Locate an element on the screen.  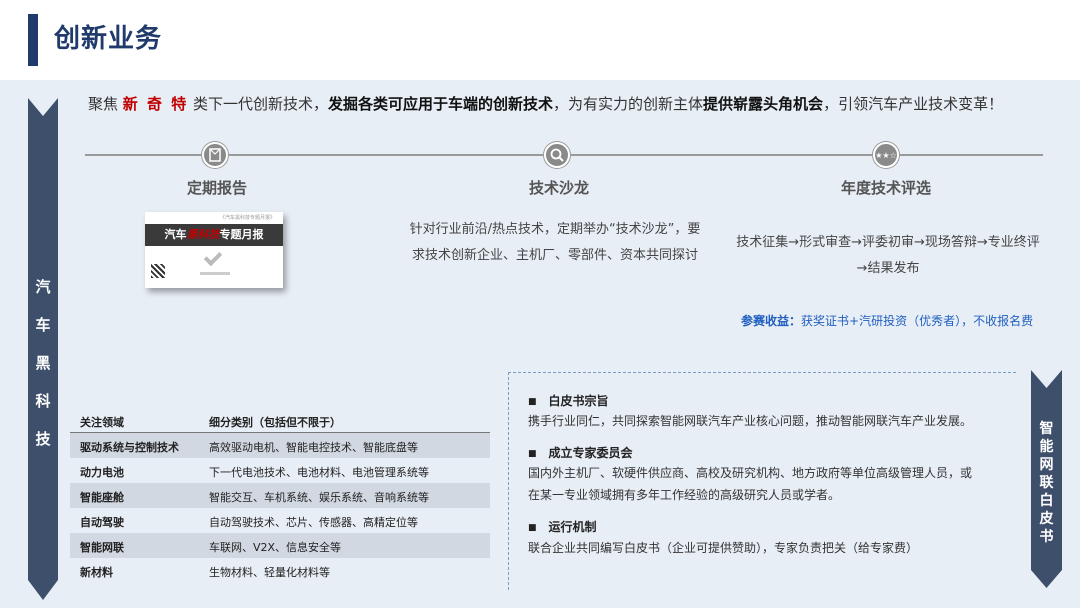
report-footer-line is located at coordinates (215, 273).